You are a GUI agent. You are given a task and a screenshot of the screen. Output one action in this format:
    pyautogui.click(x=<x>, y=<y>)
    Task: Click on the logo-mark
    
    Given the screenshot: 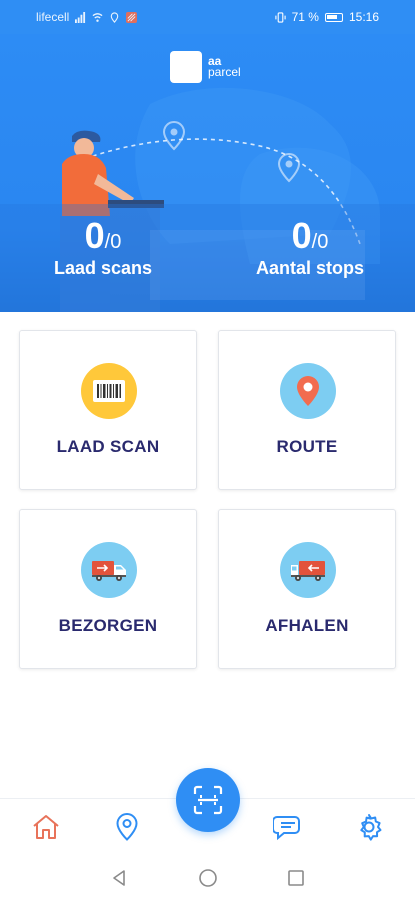 What is the action you would take?
    pyautogui.click(x=186, y=67)
    